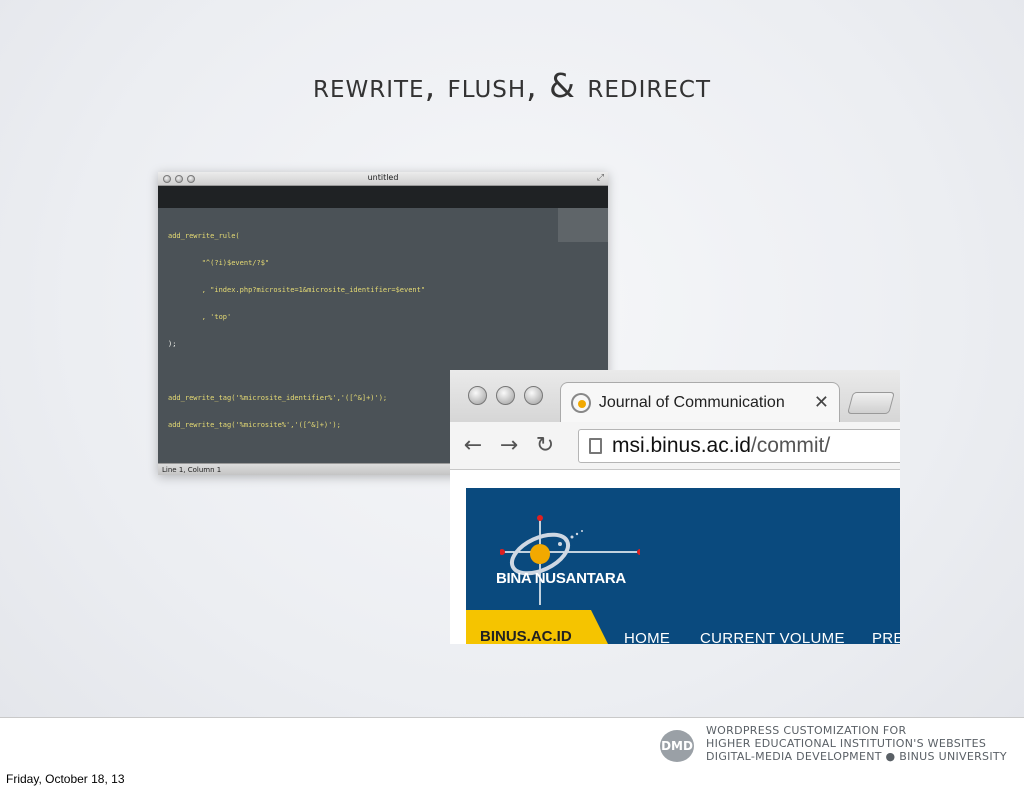 The height and width of the screenshot is (788, 1024). I want to click on address-bar: msi.binus.ac.id/commit/, so click(739, 446).